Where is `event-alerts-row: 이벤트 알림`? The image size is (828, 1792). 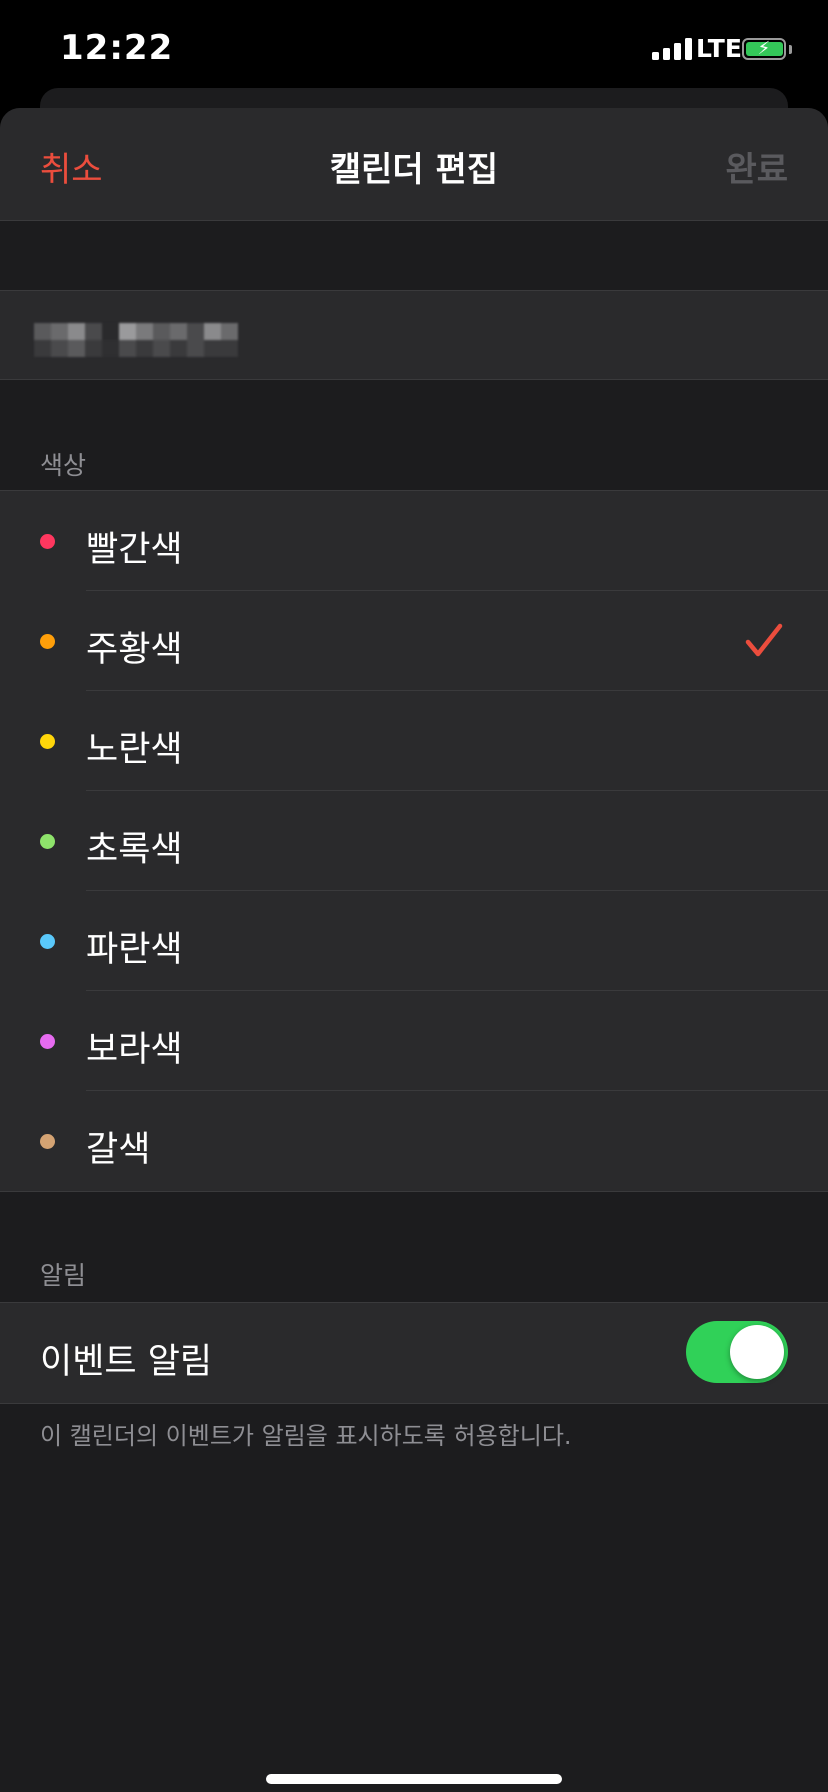
event-alerts-row: 이벤트 알림 is located at coordinates (414, 1353).